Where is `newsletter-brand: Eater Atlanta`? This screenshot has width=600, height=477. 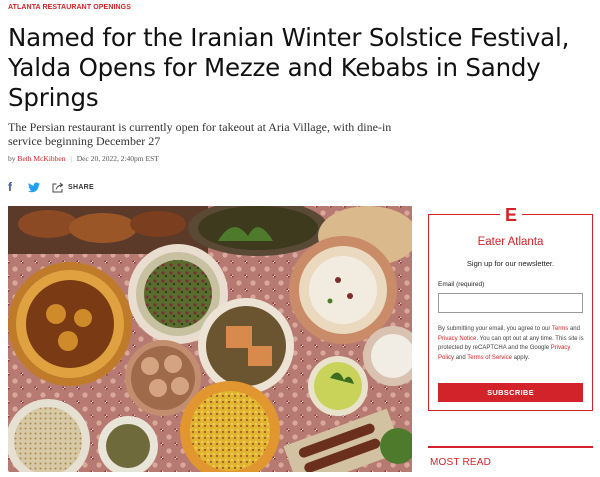 newsletter-brand: Eater Atlanta is located at coordinates (510, 242).